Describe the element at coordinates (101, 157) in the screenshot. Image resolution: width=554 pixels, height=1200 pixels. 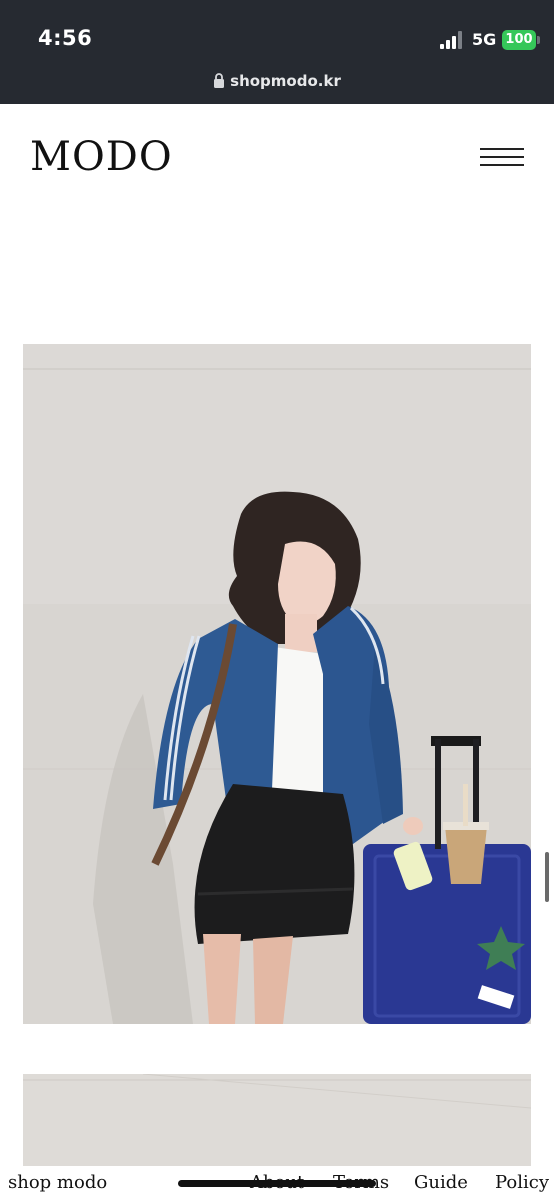
I see `site-logo: MODO` at that location.